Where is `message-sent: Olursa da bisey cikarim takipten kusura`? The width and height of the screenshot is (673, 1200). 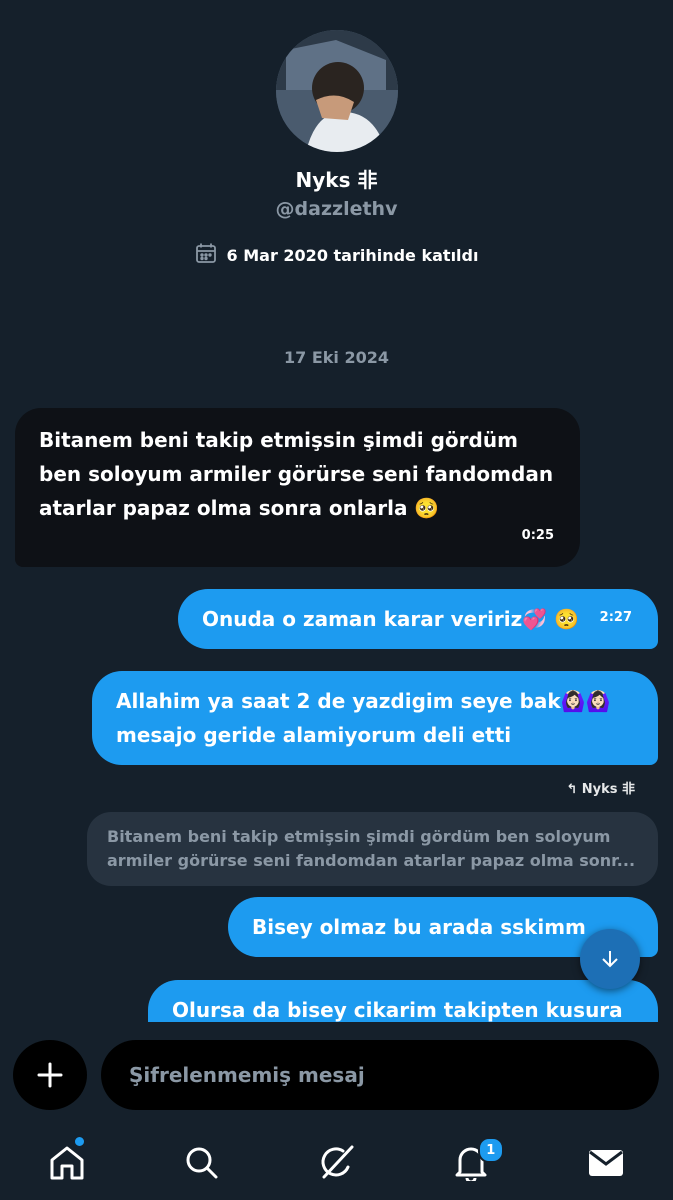 message-sent: Olursa da bisey cikarim takipten kusura is located at coordinates (403, 1001).